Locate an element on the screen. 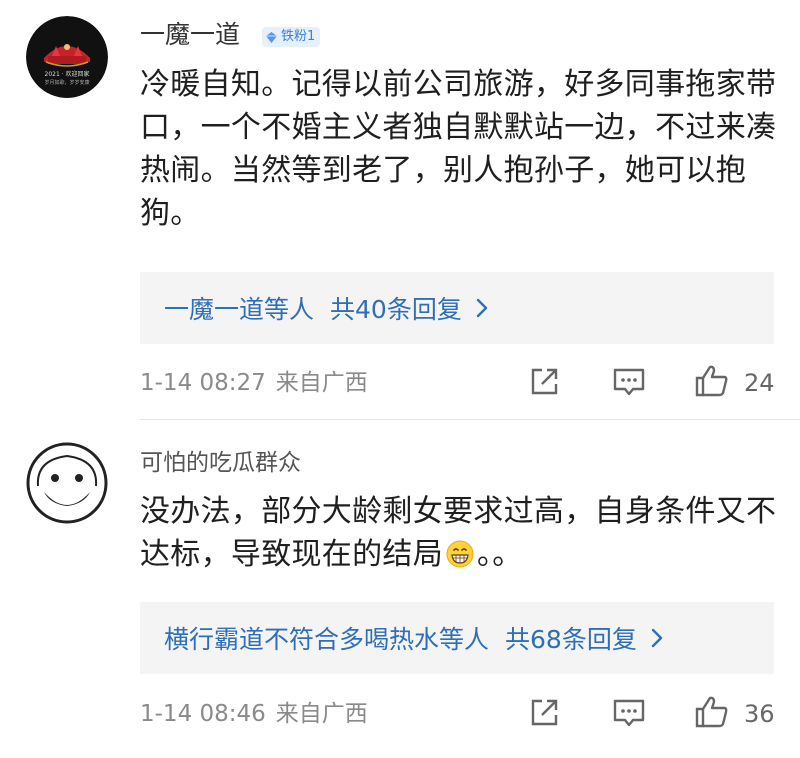 This screenshot has width=800, height=758. avatar is located at coordinates (67, 483).